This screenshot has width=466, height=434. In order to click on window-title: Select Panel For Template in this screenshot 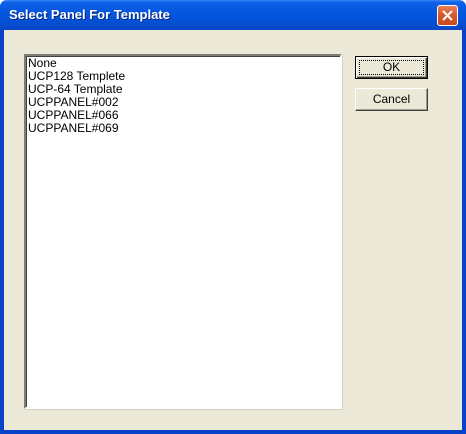, I will do `click(89, 14)`.